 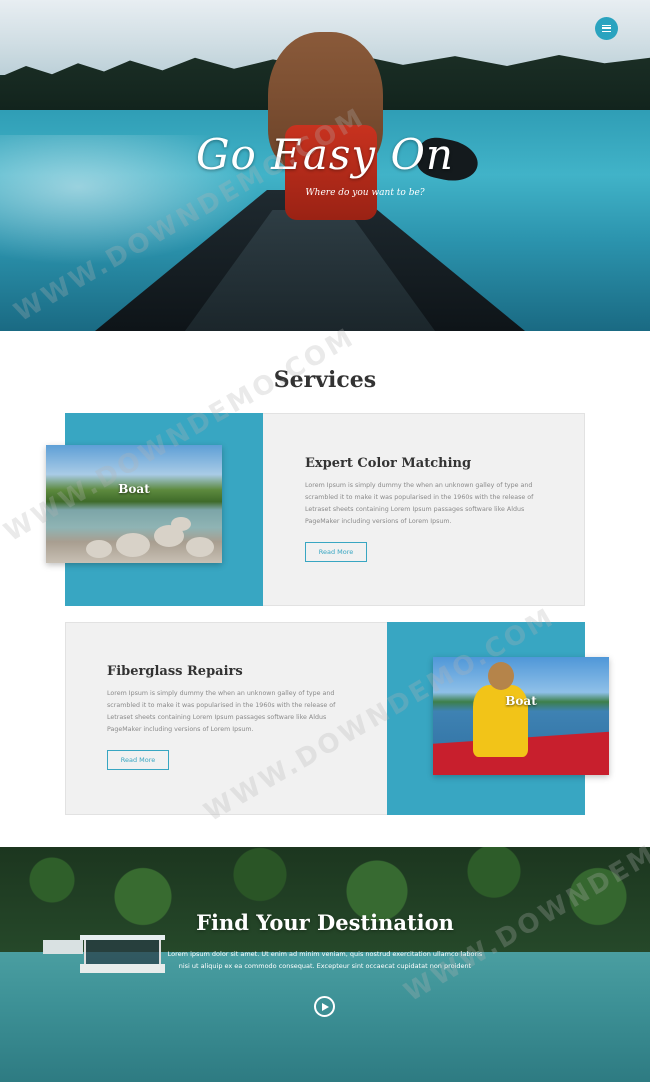 What do you see at coordinates (388, 463) in the screenshot?
I see `service-title-1: Expert Color Matching` at bounding box center [388, 463].